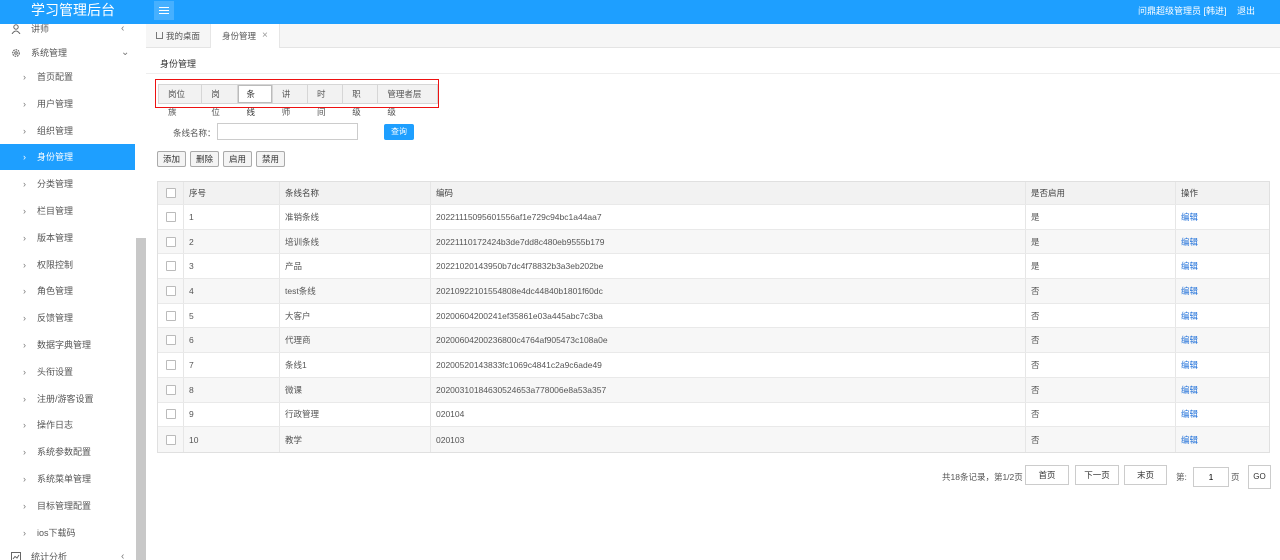 Image resolution: width=1280 pixels, height=560 pixels. What do you see at coordinates (67, 184) in the screenshot?
I see `sidebar-item: › 分类管理` at bounding box center [67, 184].